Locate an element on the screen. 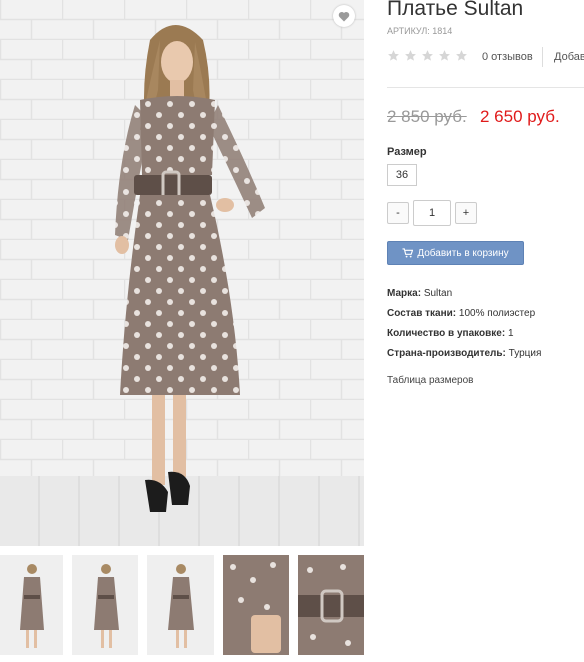  qty-minus-button: - is located at coordinates (398, 213).